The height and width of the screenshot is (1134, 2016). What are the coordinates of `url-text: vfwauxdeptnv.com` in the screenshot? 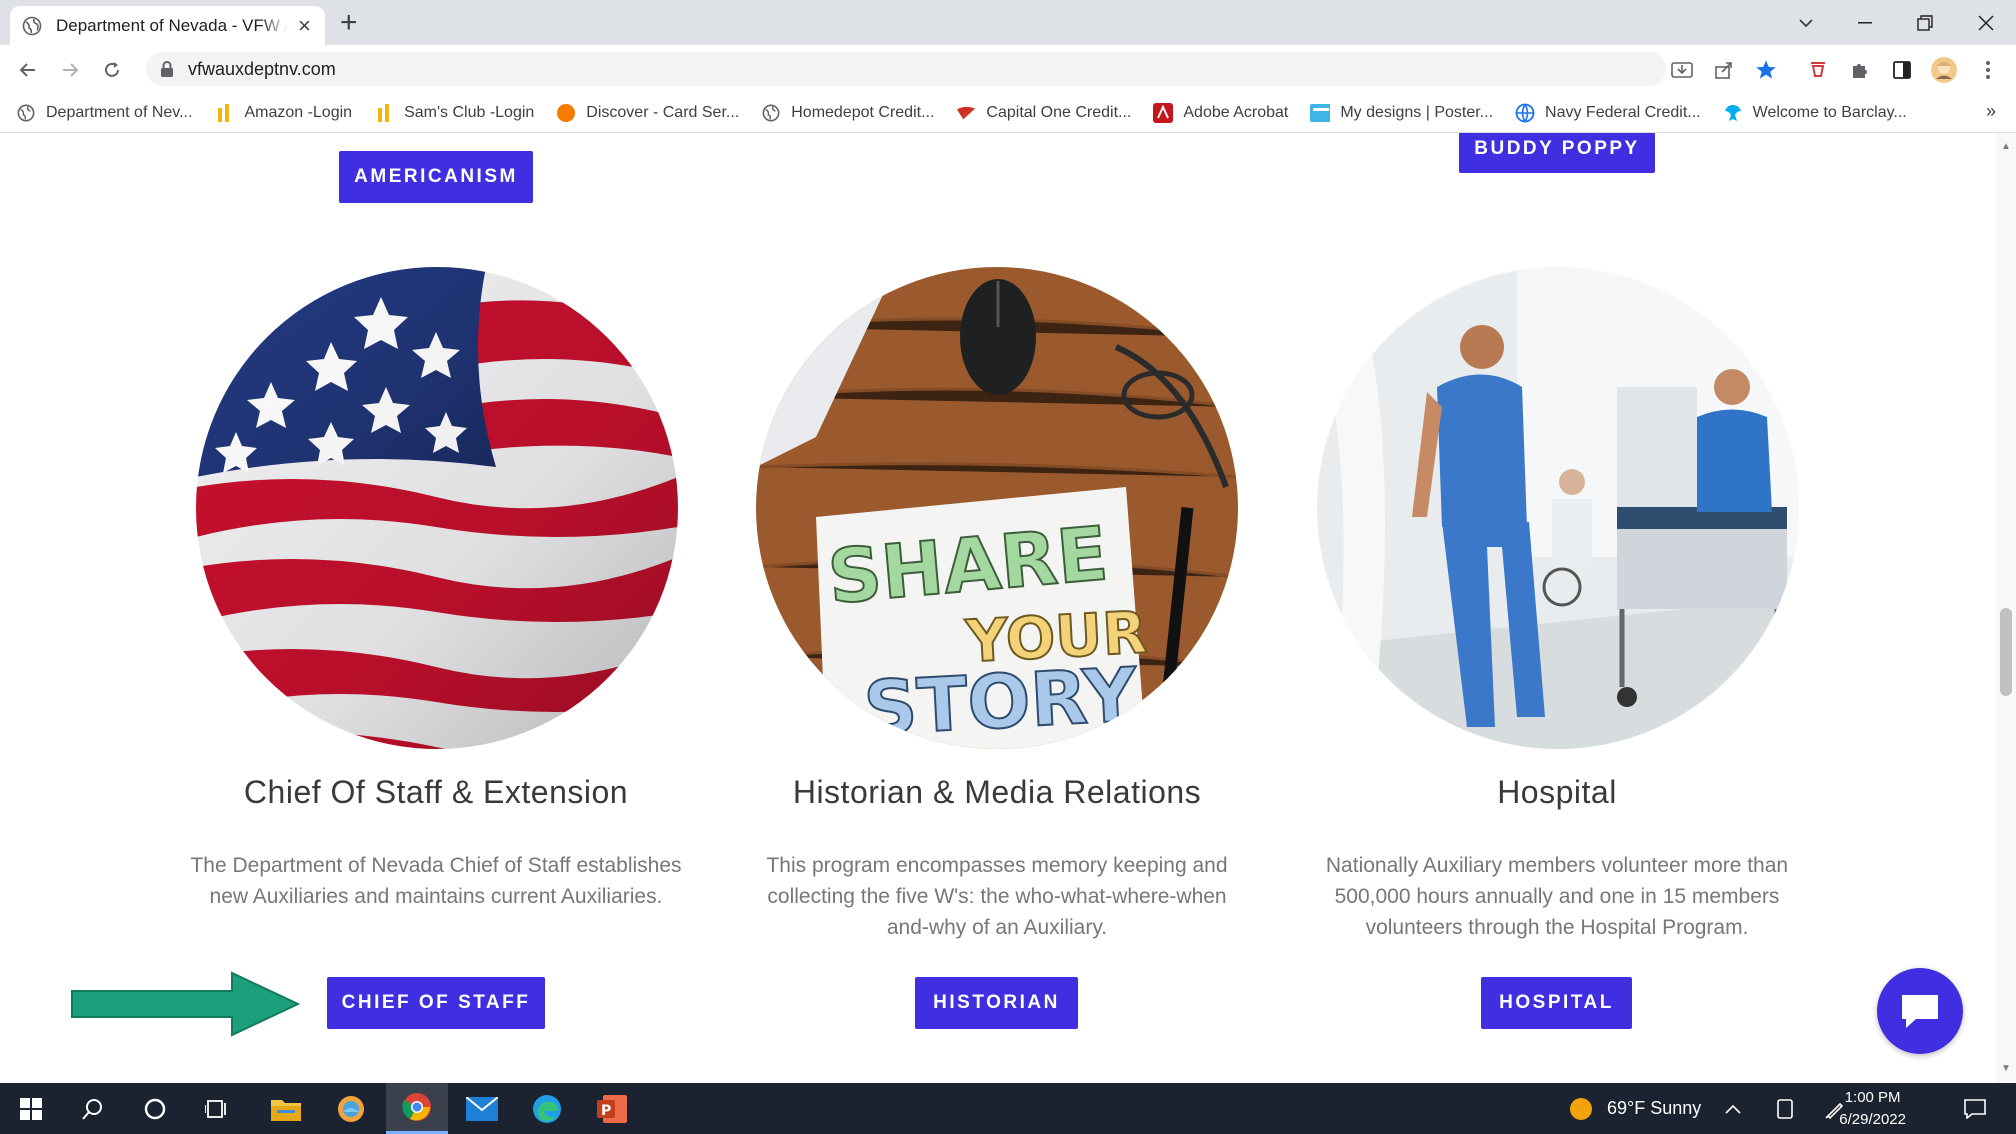 It's located at (262, 68).